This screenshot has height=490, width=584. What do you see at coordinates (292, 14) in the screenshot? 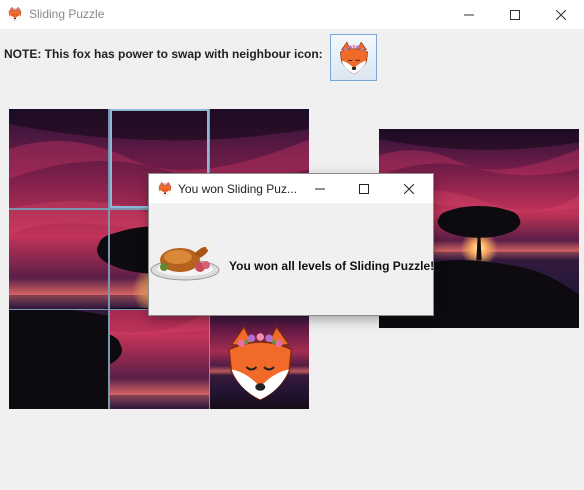
I see `window-titlebar: Sliding Puzzle` at bounding box center [292, 14].